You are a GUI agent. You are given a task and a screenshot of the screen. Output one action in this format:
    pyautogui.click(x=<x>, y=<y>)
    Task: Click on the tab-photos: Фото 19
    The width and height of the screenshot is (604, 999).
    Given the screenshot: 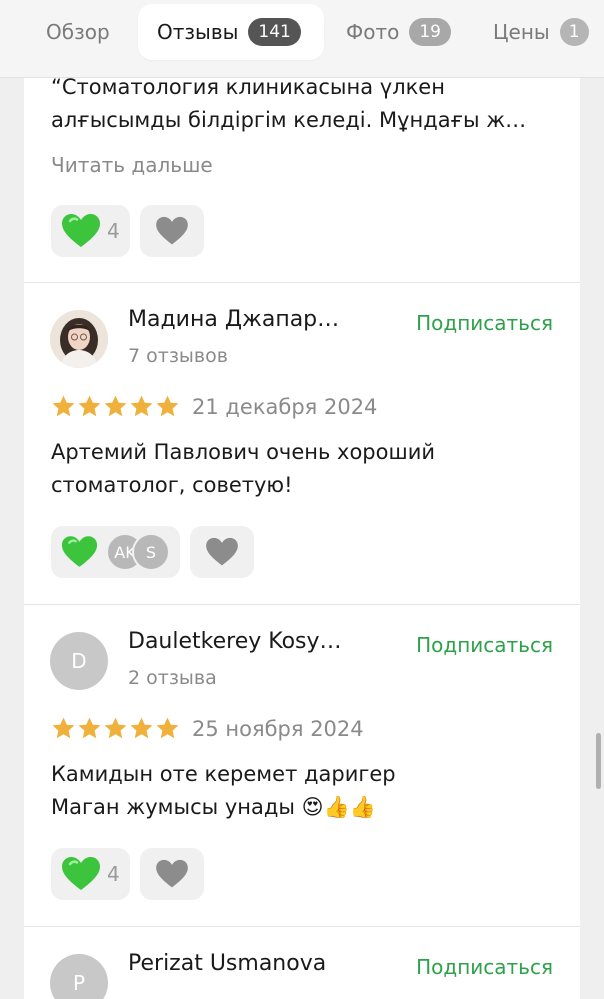 What is the action you would take?
    pyautogui.click(x=398, y=32)
    